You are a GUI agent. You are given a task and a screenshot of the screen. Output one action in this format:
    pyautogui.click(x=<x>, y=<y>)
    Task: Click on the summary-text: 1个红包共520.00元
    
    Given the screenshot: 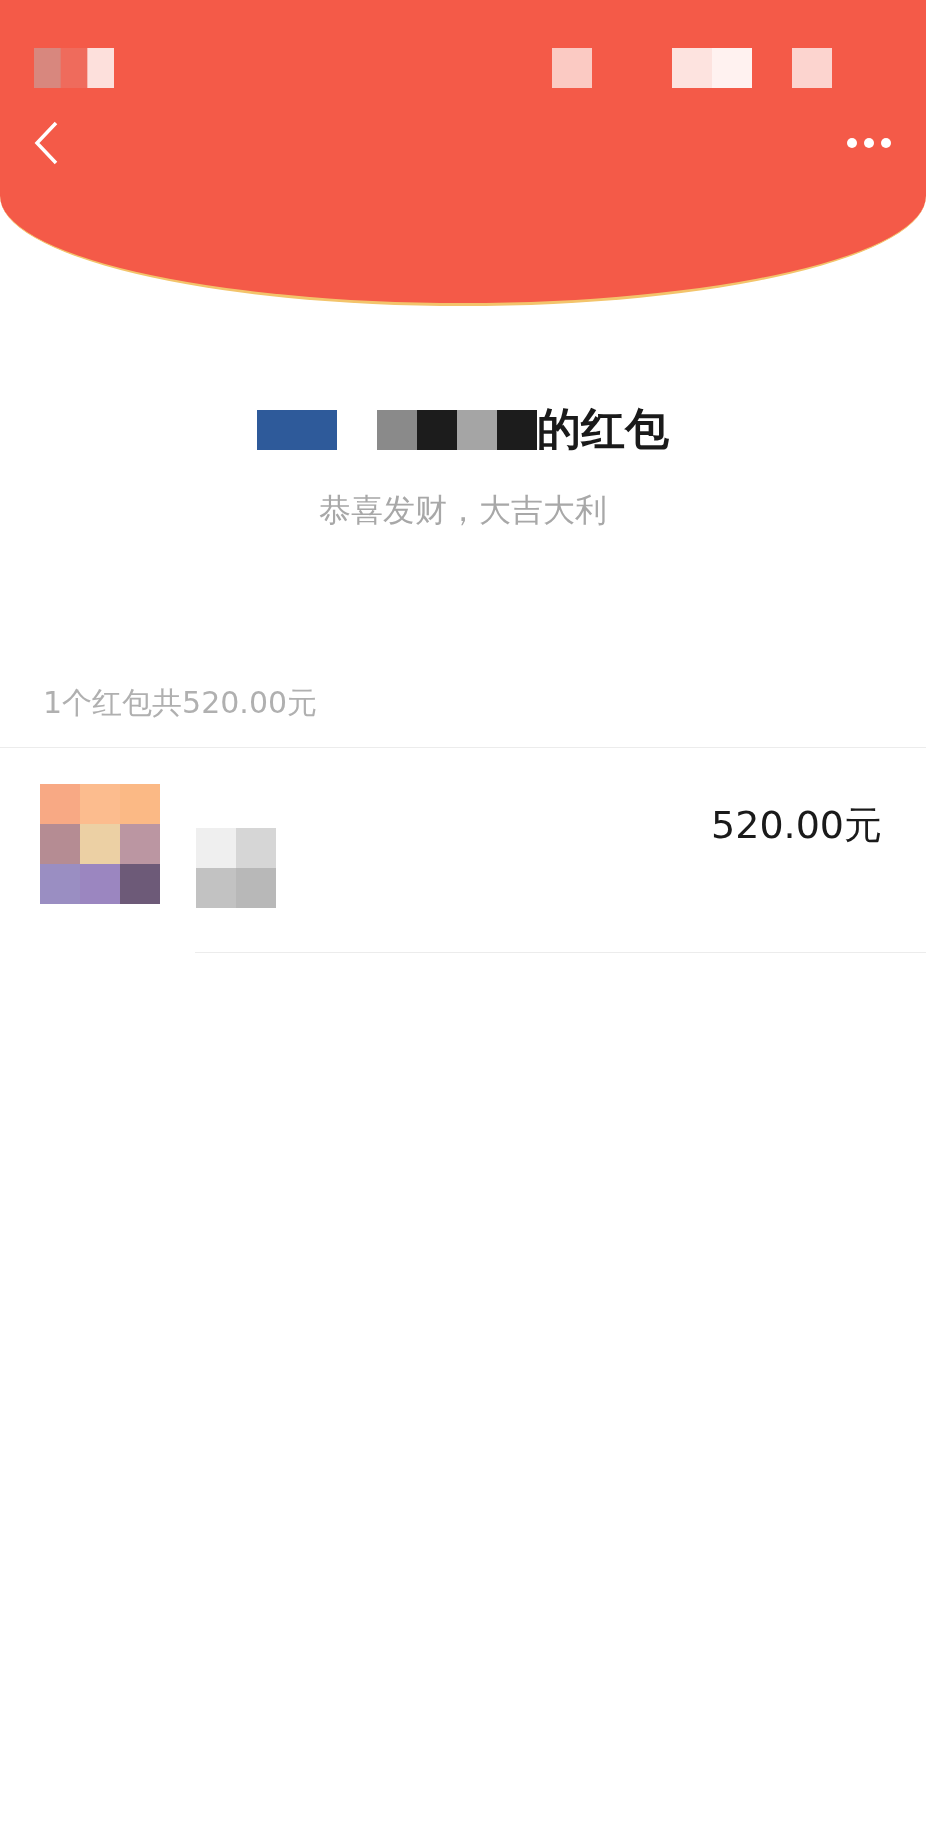 What is the action you would take?
    pyautogui.click(x=180, y=702)
    